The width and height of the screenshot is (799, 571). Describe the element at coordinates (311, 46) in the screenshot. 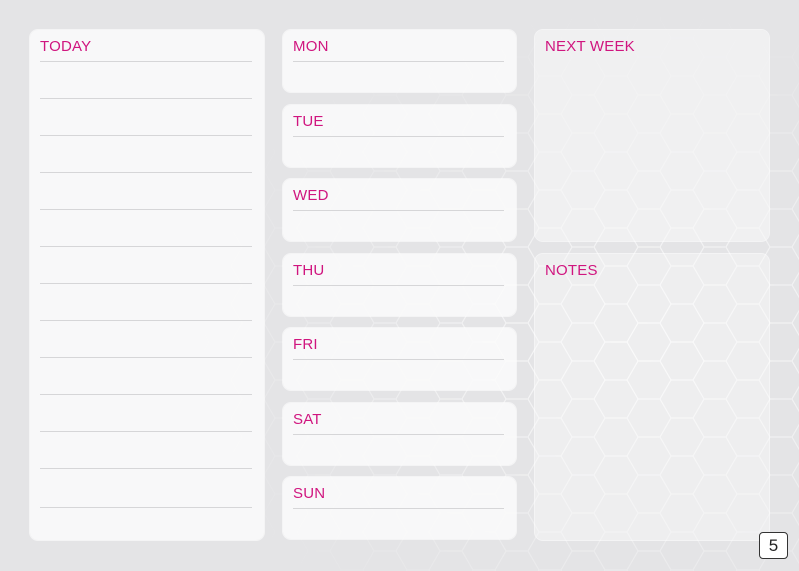

I see `day-title: MON` at that location.